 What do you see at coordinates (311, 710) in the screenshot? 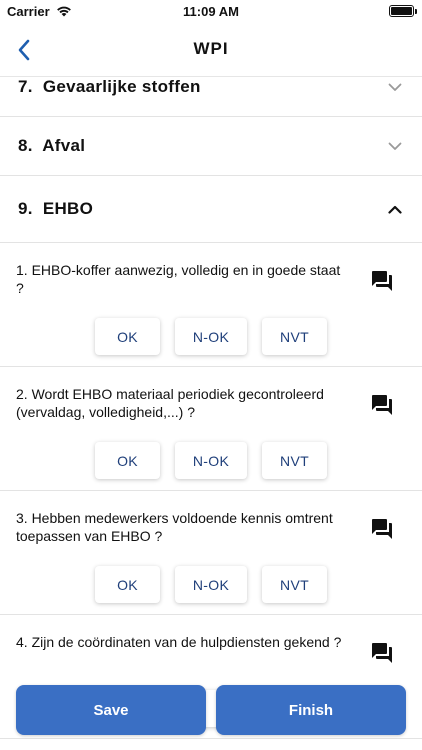
I see `finish-button: Finish` at bounding box center [311, 710].